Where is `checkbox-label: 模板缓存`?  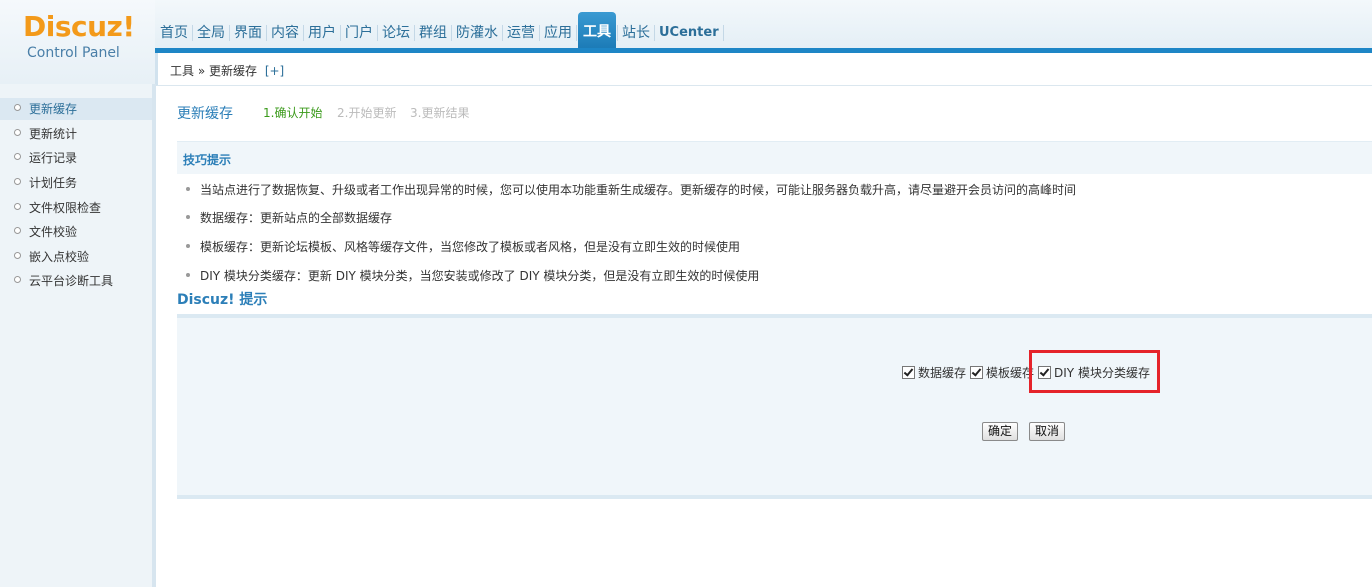
checkbox-label: 模板缓存 is located at coordinates (1010, 373).